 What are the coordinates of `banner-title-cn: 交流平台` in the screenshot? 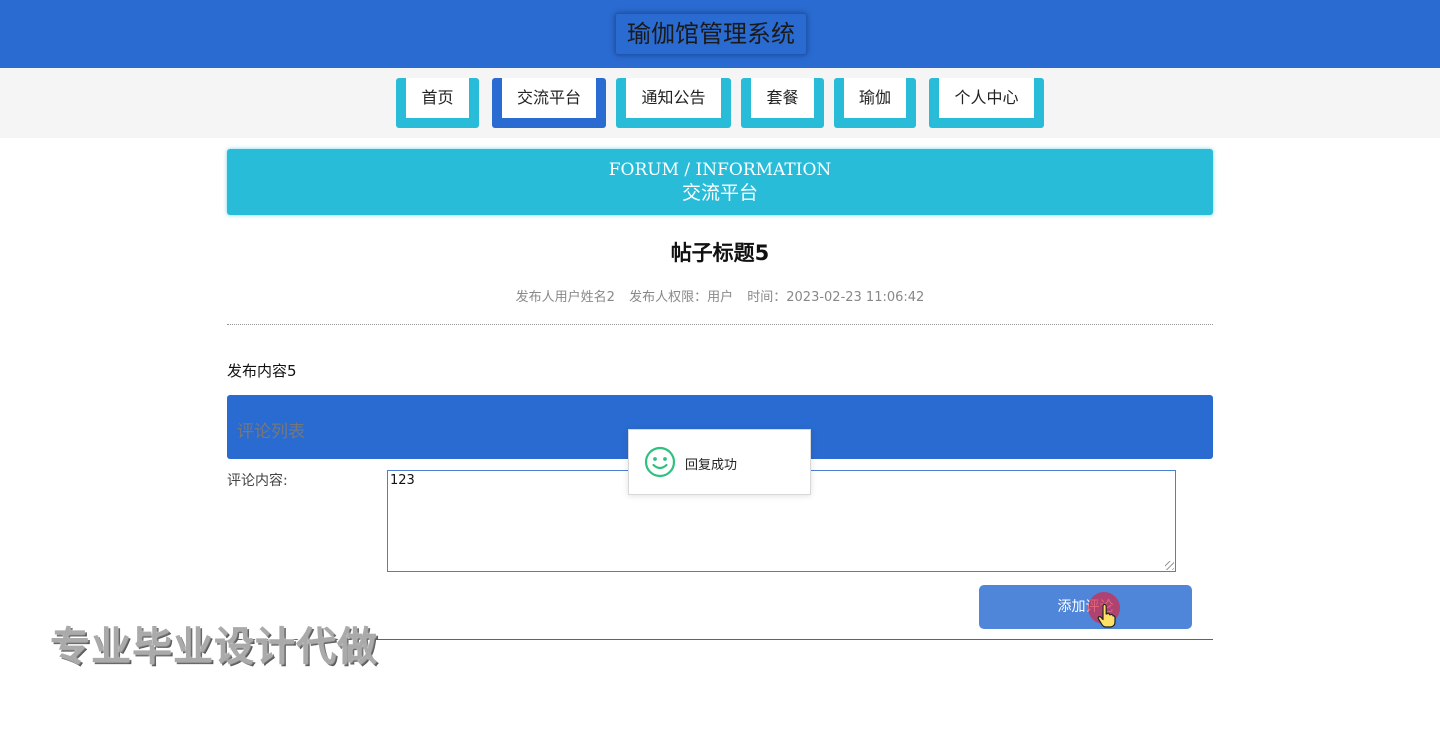 It's located at (719, 193).